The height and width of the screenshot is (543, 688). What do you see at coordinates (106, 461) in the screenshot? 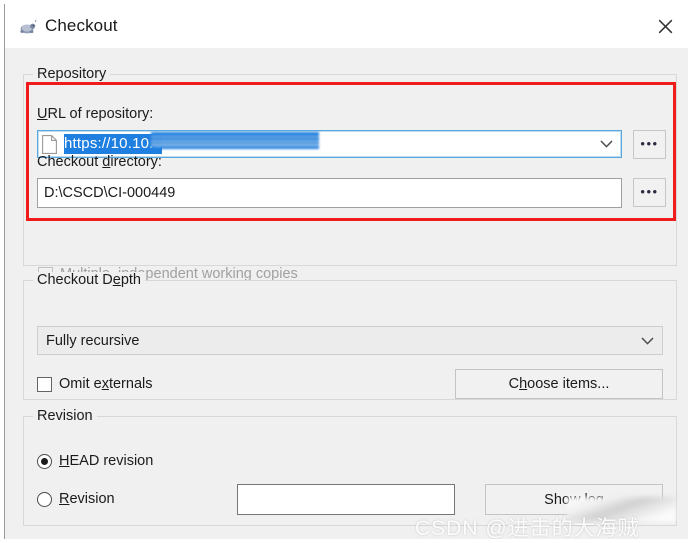
I see `head-revision-label: HEAD revision` at bounding box center [106, 461].